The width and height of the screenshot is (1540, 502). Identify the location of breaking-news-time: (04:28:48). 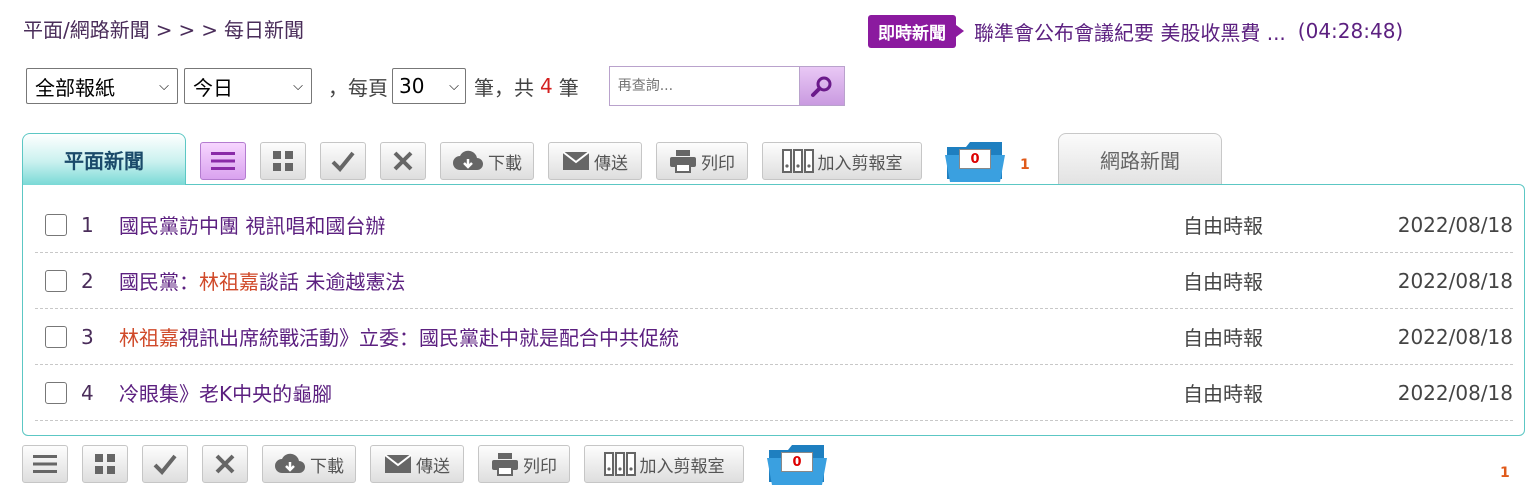
(1350, 31).